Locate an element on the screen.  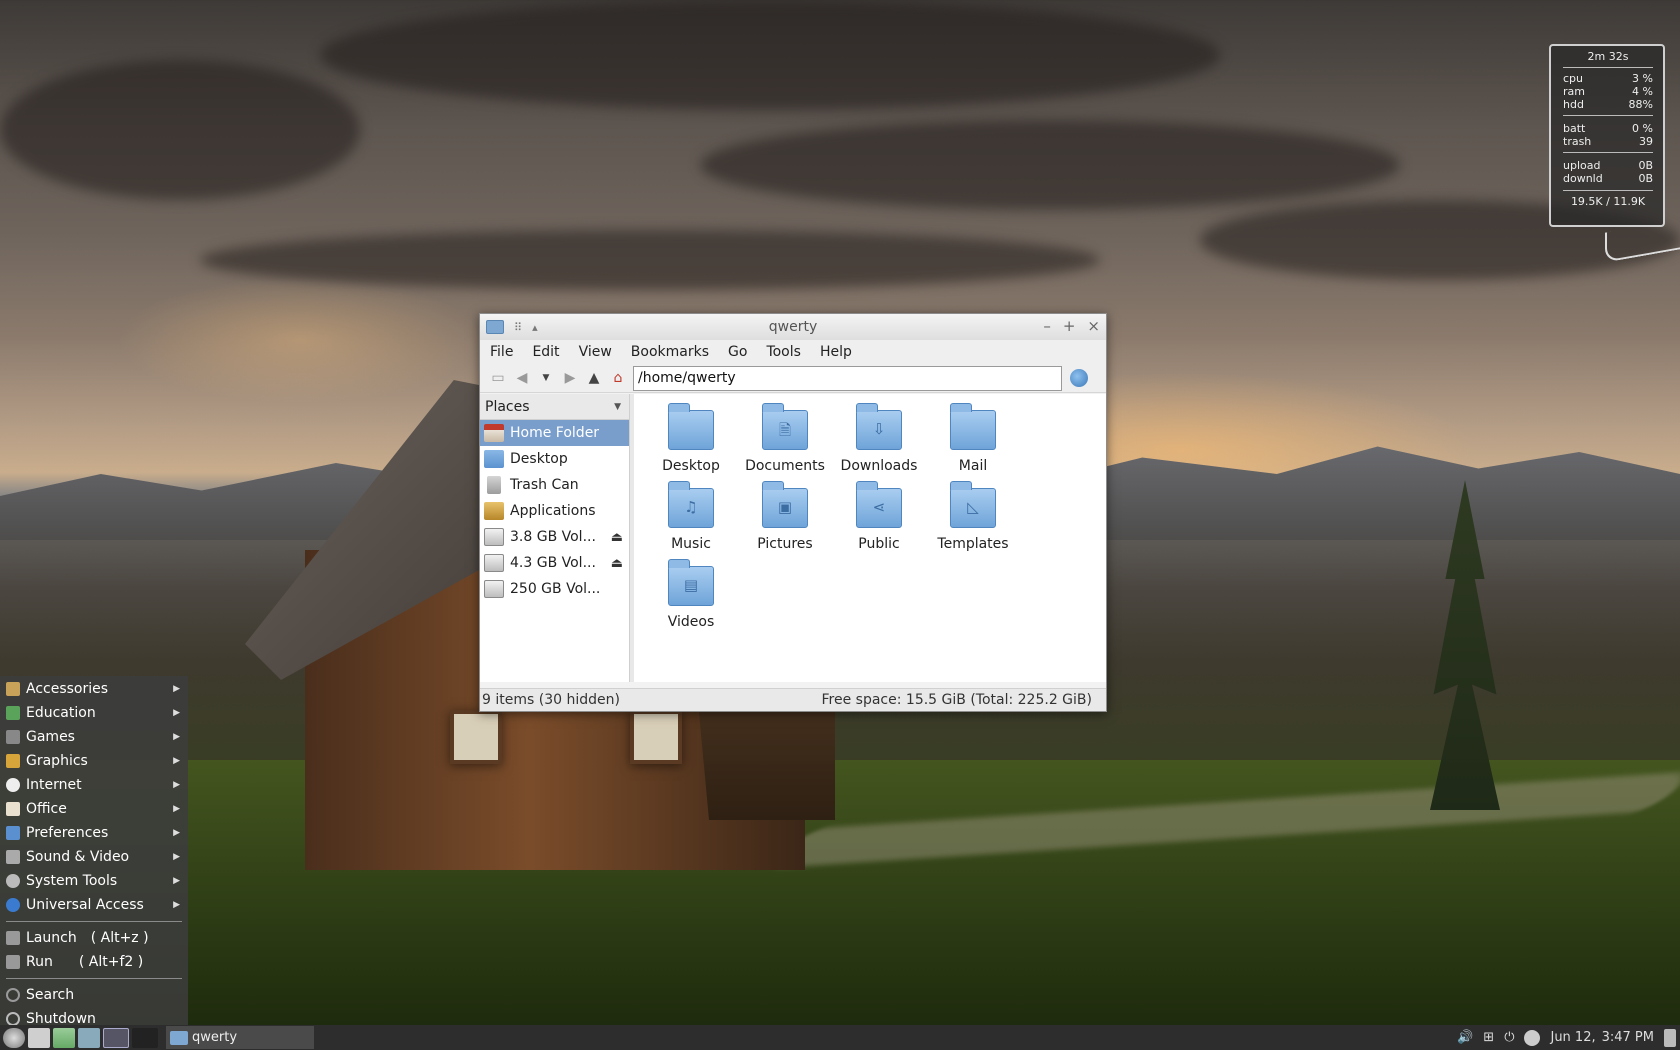
menu-accessories: Accessories ▶ is located at coordinates (94, 689).